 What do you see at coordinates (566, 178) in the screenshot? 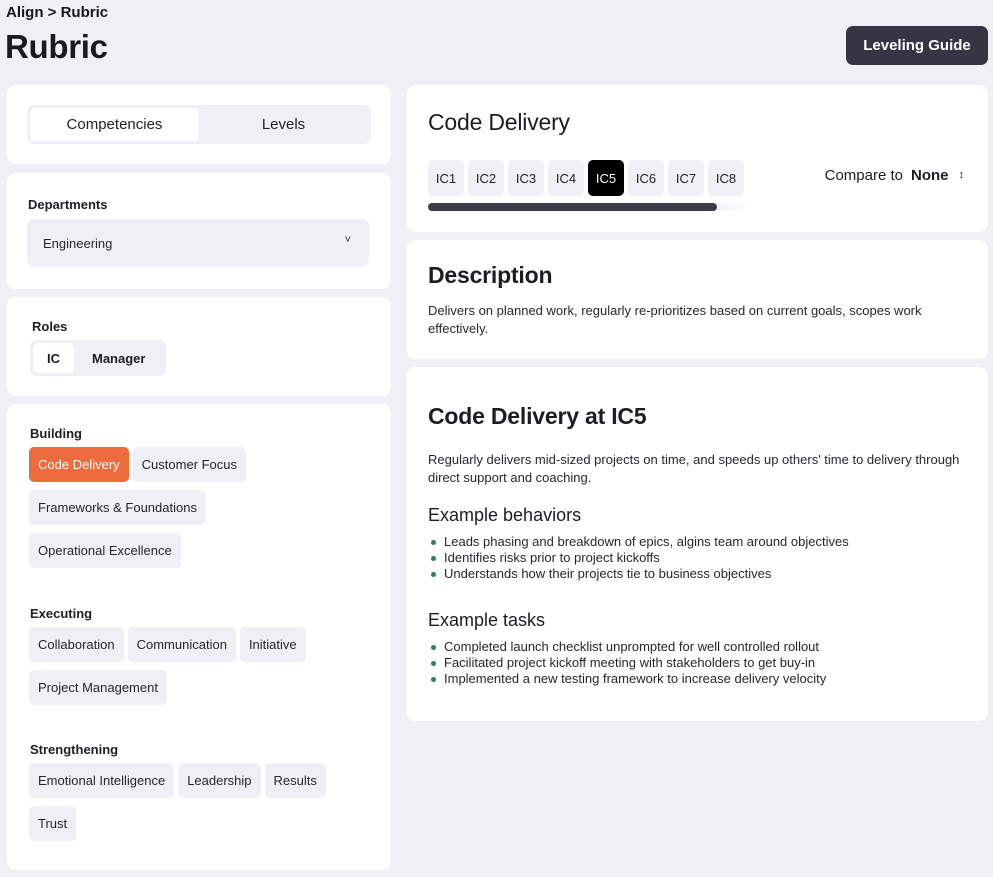
I see `level-ic4: IC4` at bounding box center [566, 178].